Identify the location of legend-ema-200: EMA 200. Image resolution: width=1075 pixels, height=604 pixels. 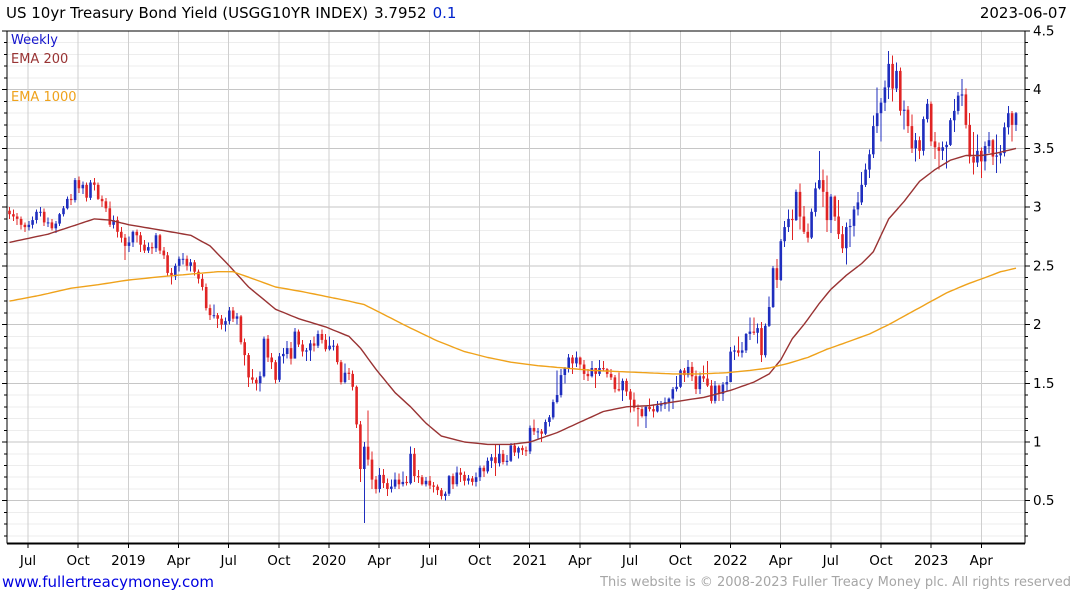
(40, 59).